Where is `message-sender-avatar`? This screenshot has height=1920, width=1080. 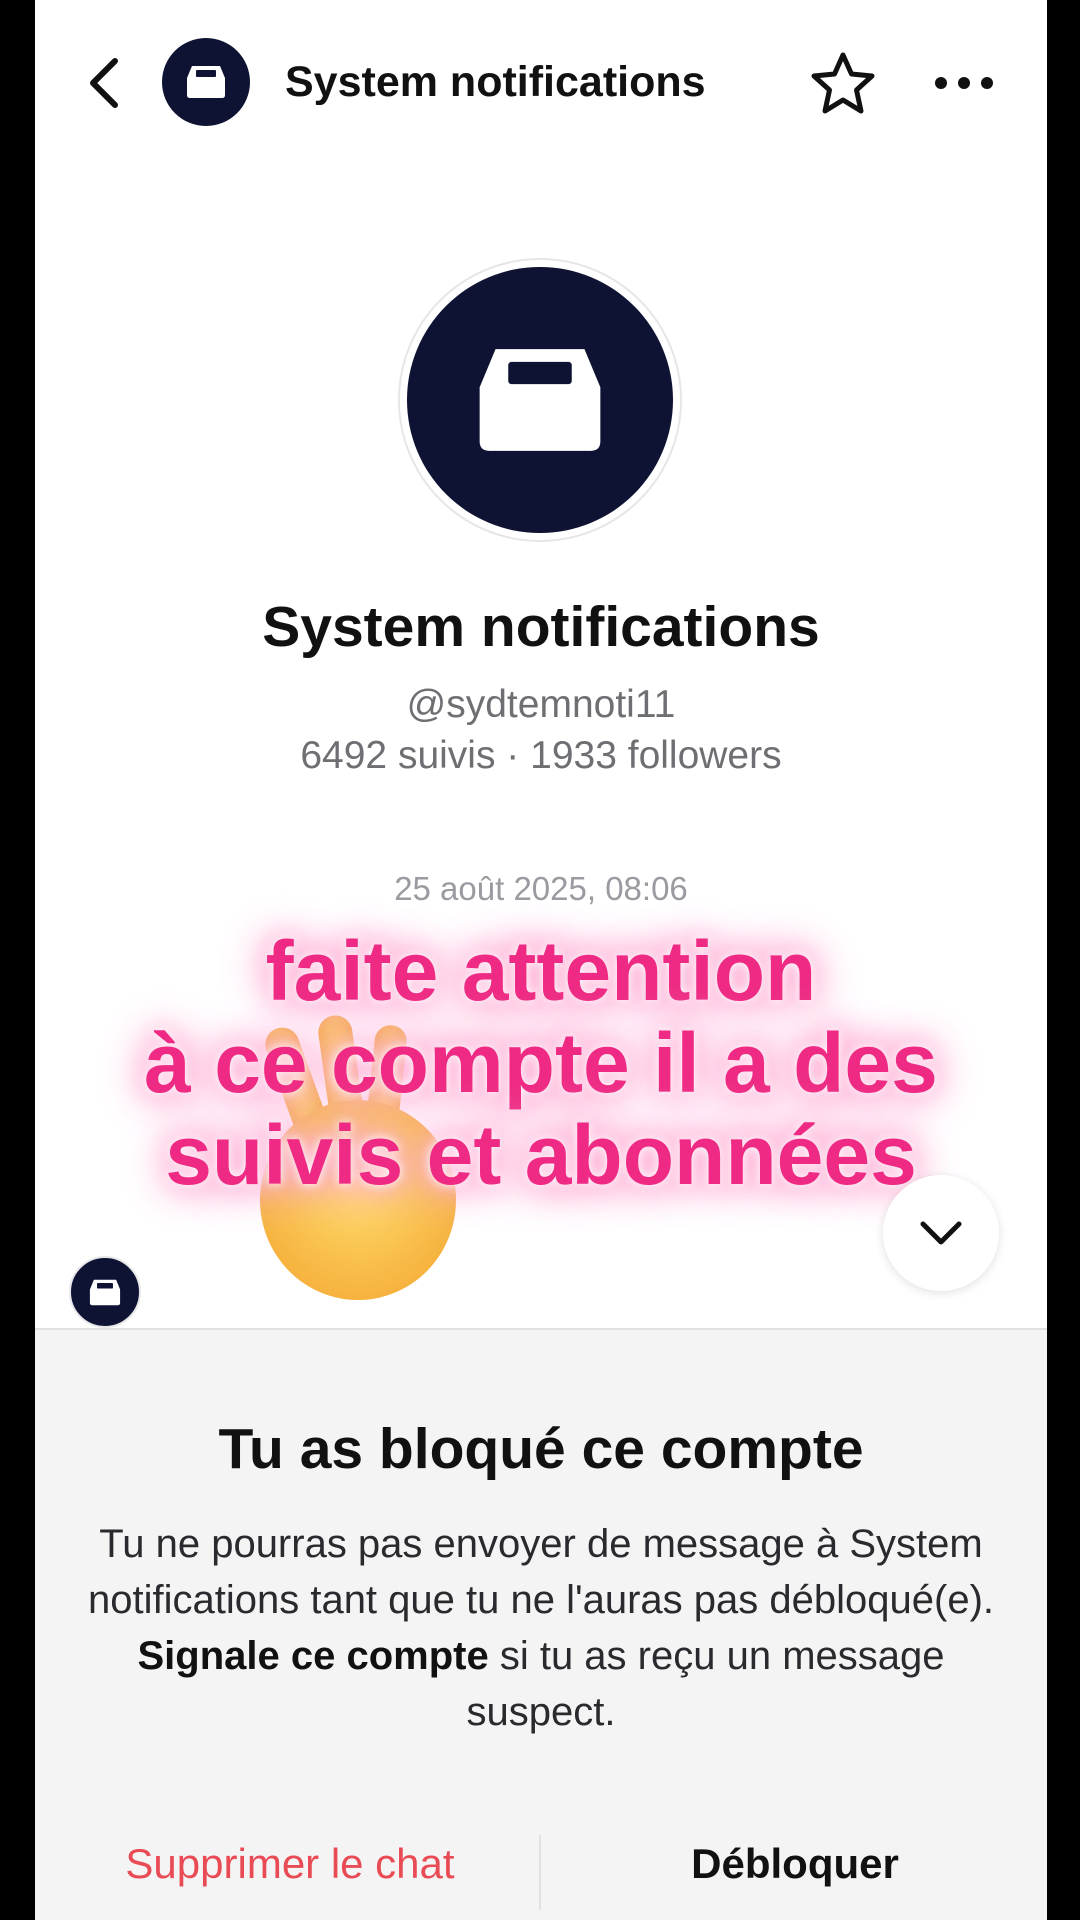
message-sender-avatar is located at coordinates (105, 1292).